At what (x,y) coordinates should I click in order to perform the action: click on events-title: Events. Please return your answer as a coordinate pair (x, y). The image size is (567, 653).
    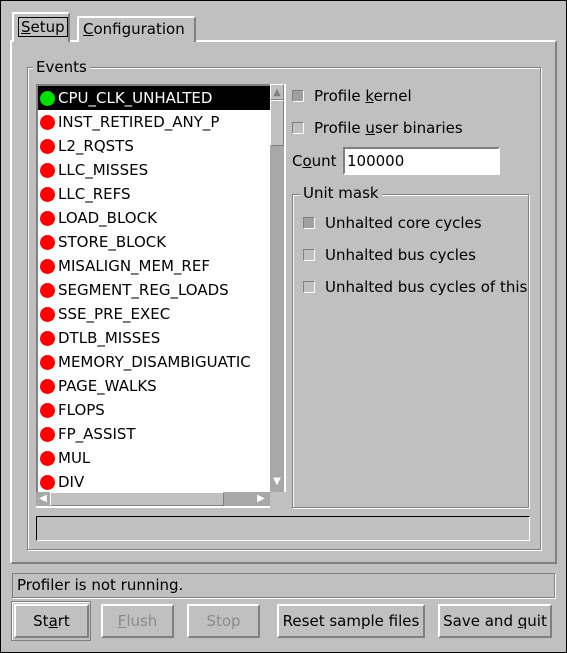
    Looking at the image, I should click on (61, 67).